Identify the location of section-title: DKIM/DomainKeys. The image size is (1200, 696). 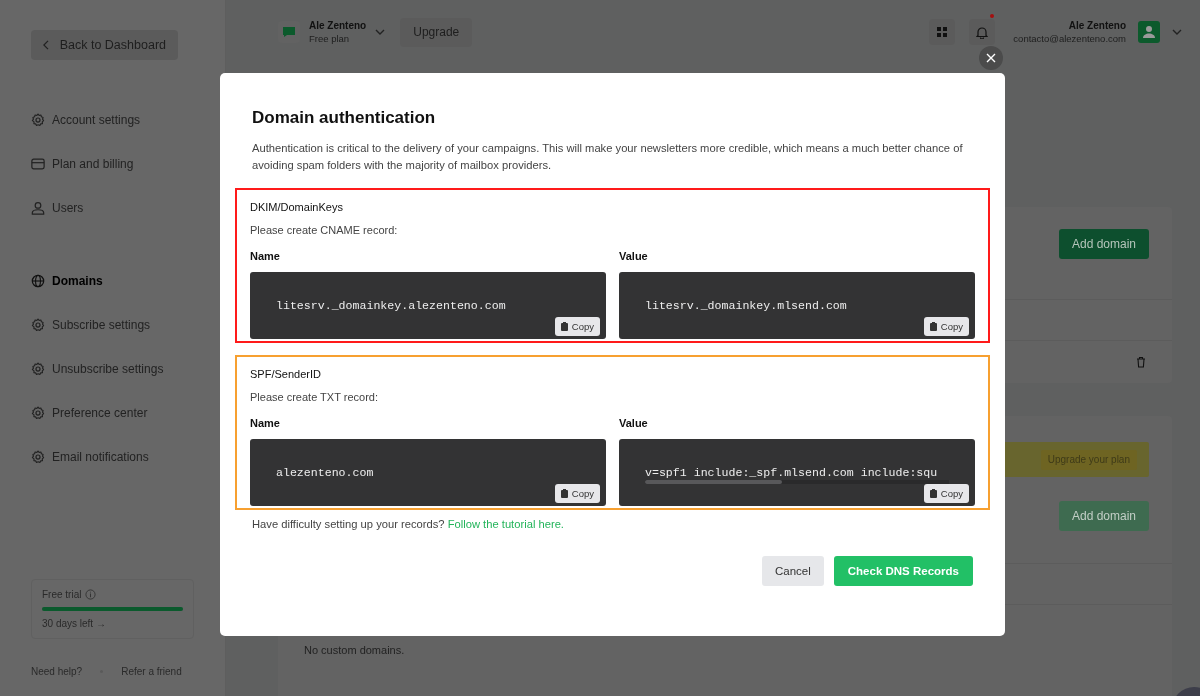
(297, 207).